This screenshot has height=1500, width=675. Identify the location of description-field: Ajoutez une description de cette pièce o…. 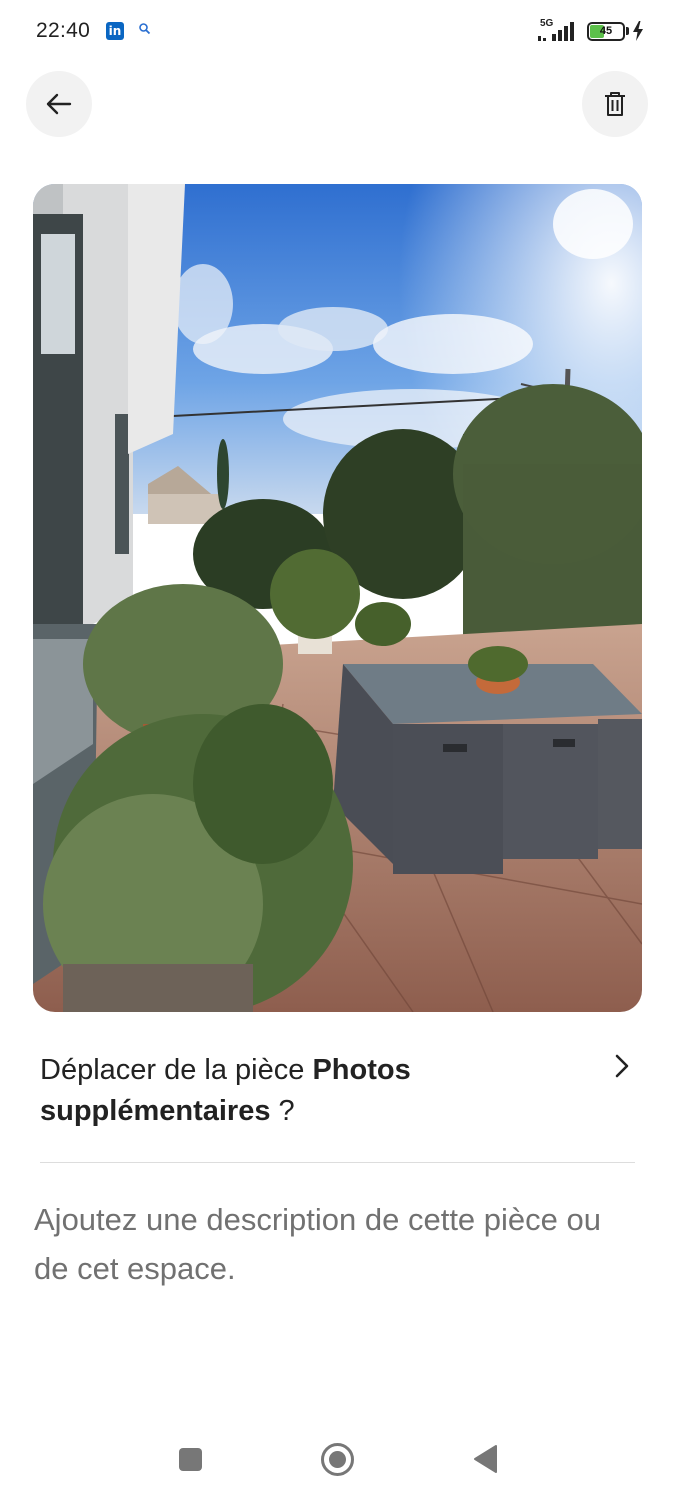
(334, 1244).